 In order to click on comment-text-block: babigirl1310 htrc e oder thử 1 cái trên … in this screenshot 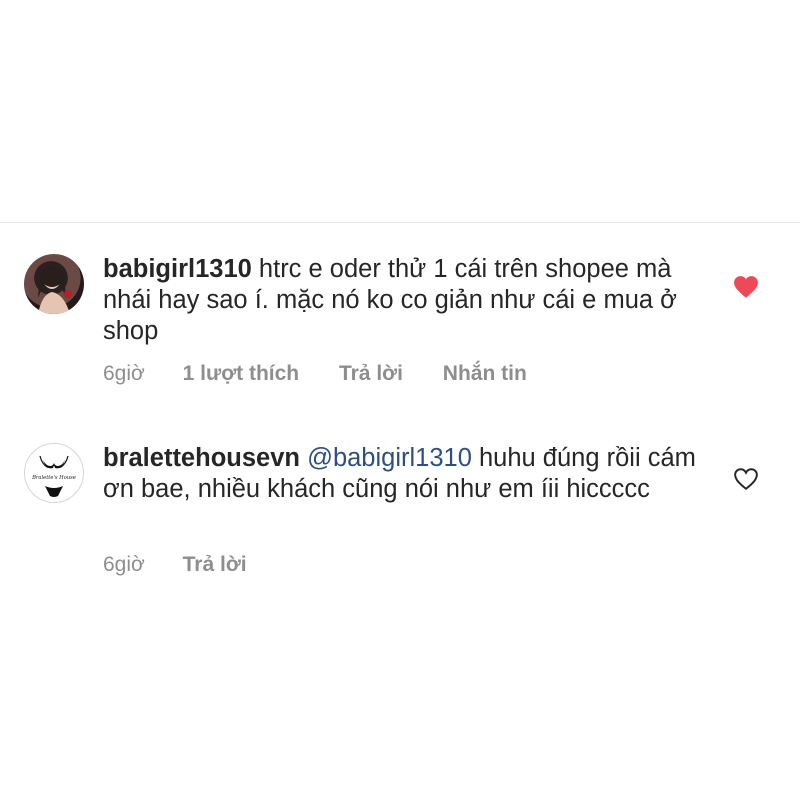, I will do `click(403, 300)`.